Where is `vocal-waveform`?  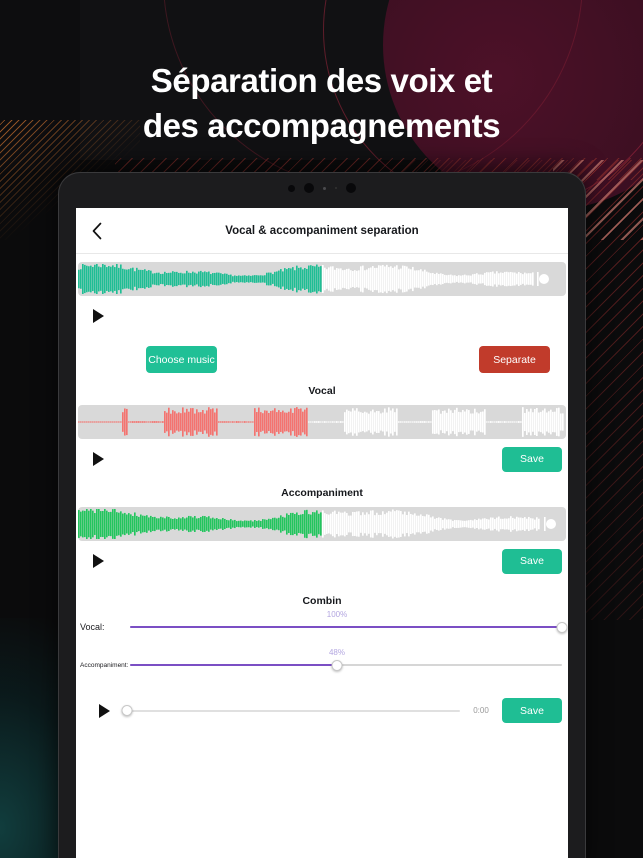
vocal-waveform is located at coordinates (322, 422).